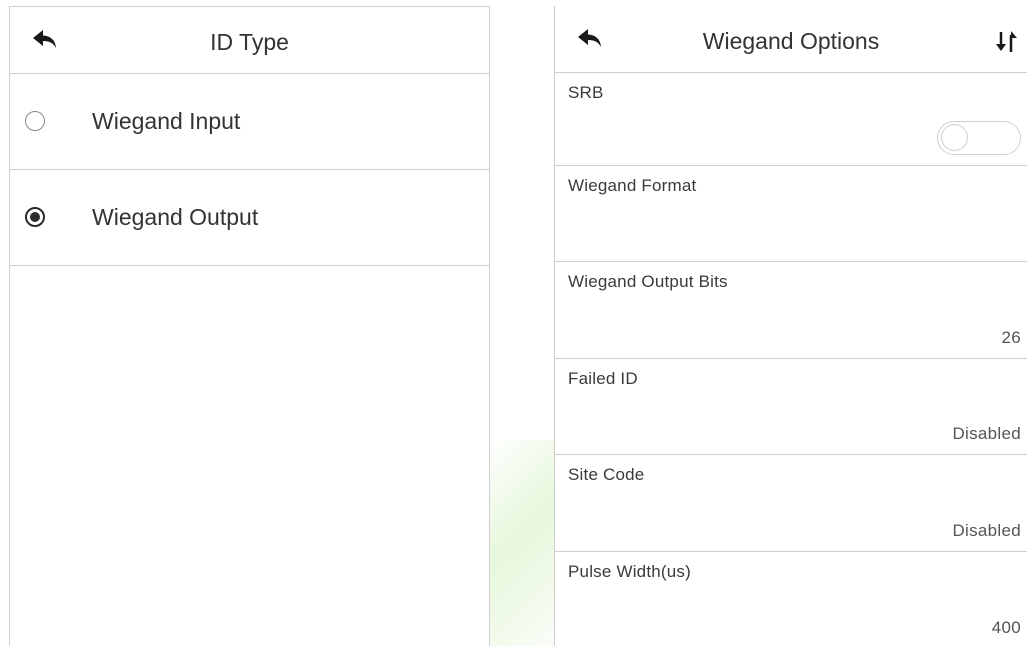 The height and width of the screenshot is (648, 1027). Describe the element at coordinates (791, 214) in the screenshot. I see `option-wiegand-format: Wiegand Format` at that location.